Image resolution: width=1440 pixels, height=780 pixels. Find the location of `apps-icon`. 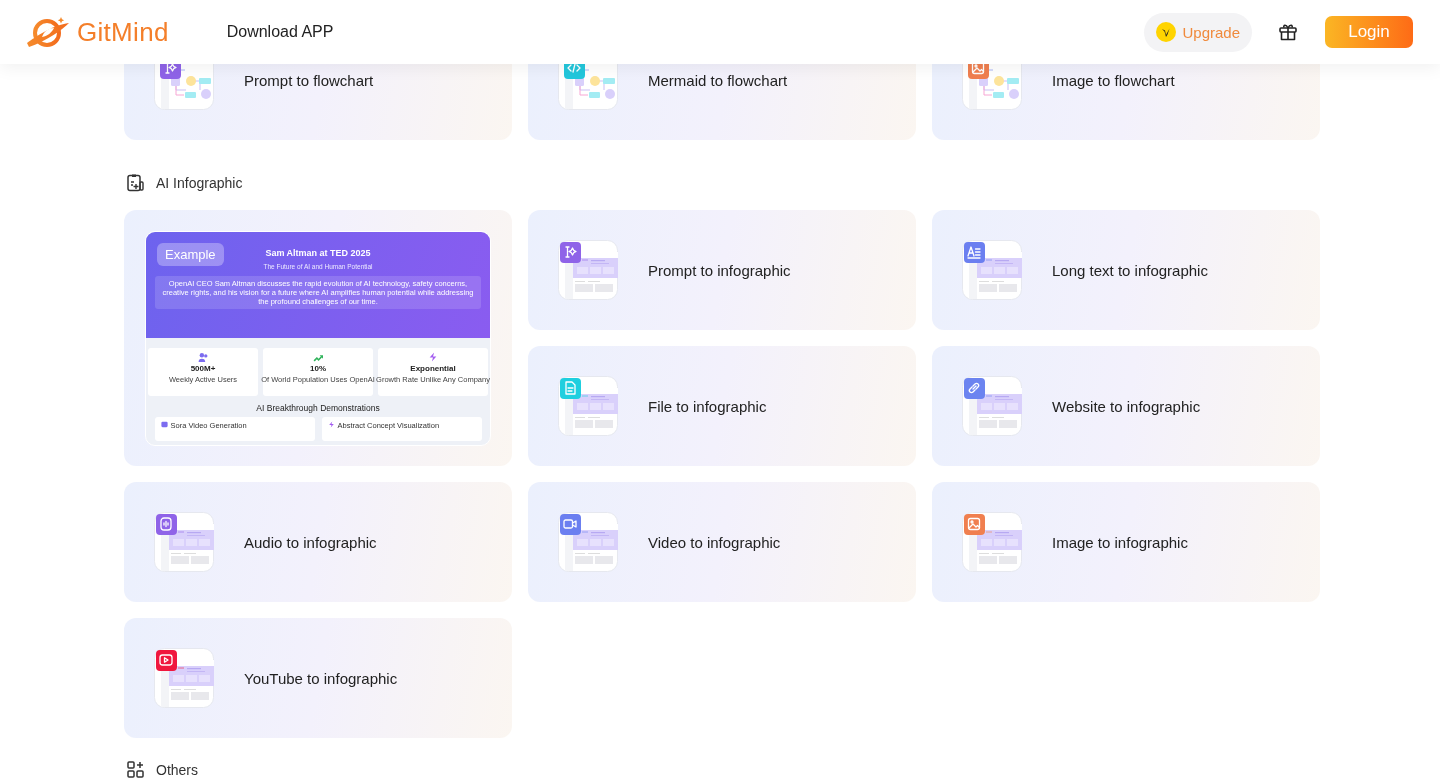

apps-icon is located at coordinates (136, 770).